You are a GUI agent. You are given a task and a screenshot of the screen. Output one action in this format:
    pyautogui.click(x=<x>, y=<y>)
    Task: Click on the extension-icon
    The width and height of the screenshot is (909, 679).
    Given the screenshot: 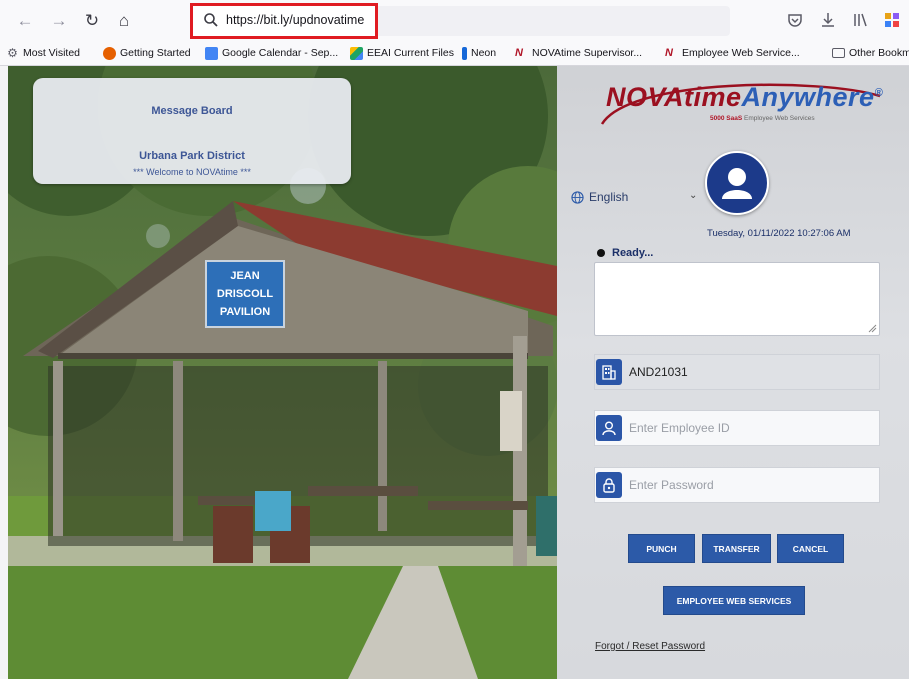 What is the action you would take?
    pyautogui.click(x=892, y=20)
    